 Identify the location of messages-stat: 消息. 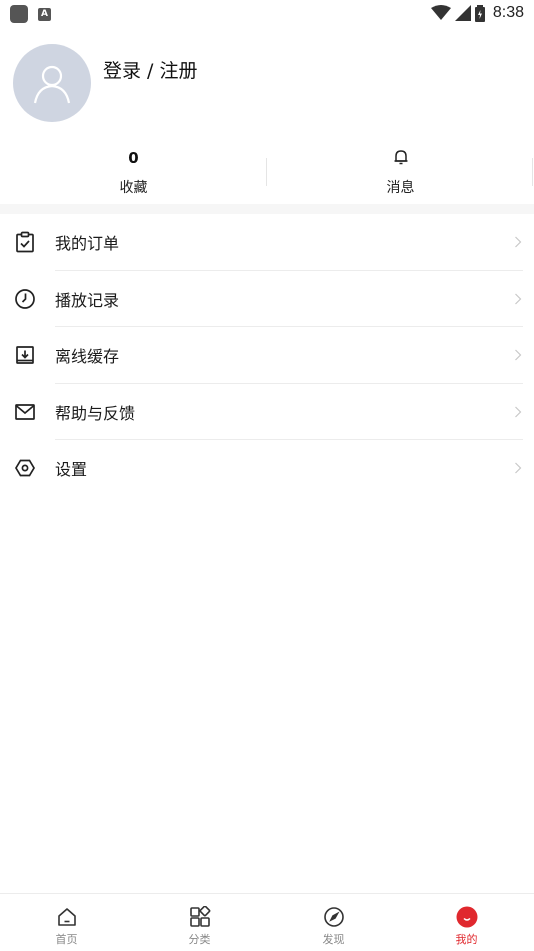
(400, 172).